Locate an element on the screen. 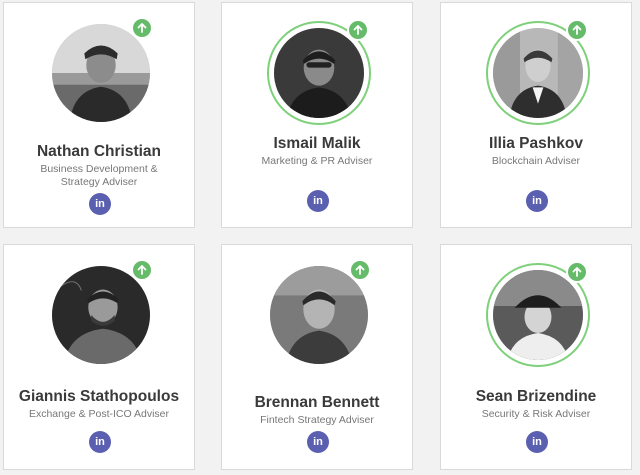 This screenshot has width=640, height=475. adviser-card: Ismail Malik Marketing & PR Adviser in is located at coordinates (317, 115).